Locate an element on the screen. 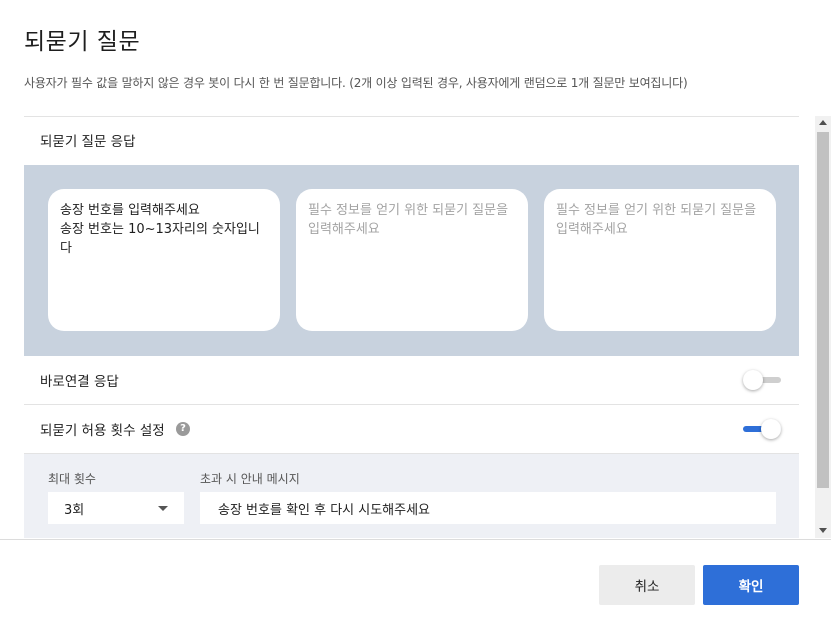 This screenshot has height=630, width=831. direct-response-row: 바로연결 응답 is located at coordinates (411, 380).